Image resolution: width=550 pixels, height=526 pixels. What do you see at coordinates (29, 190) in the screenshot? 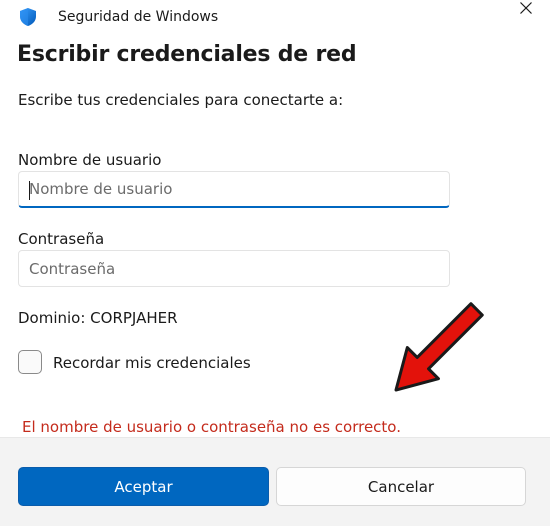
I see `text-caret` at bounding box center [29, 190].